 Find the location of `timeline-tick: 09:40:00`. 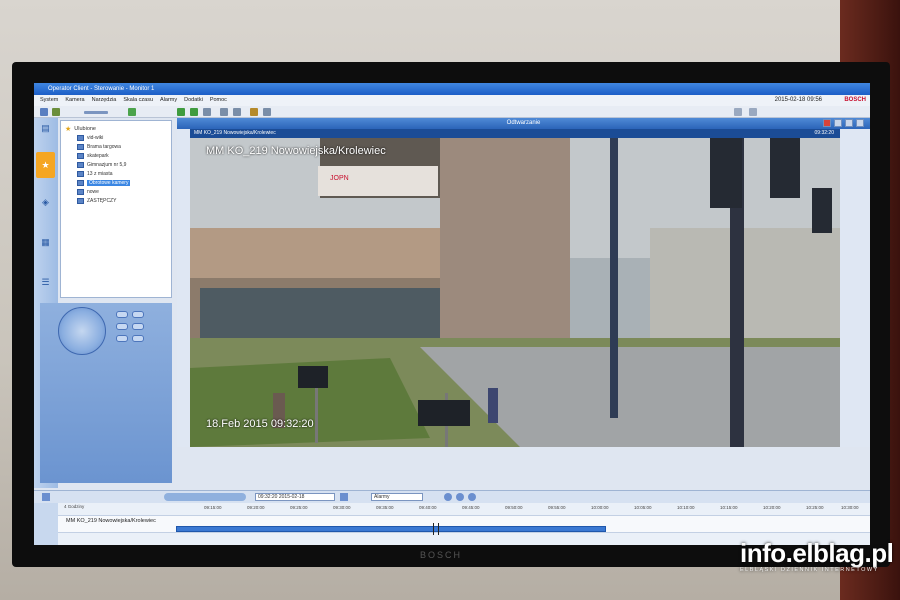

timeline-tick: 09:40:00 is located at coordinates (428, 507).